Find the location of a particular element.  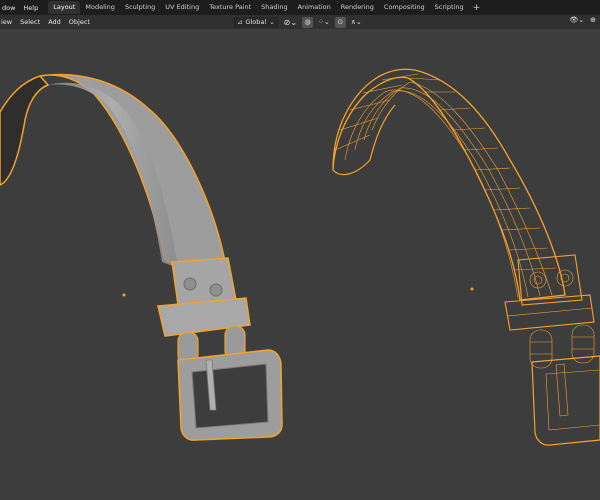

snap-toggle-button: ◍ is located at coordinates (308, 22).